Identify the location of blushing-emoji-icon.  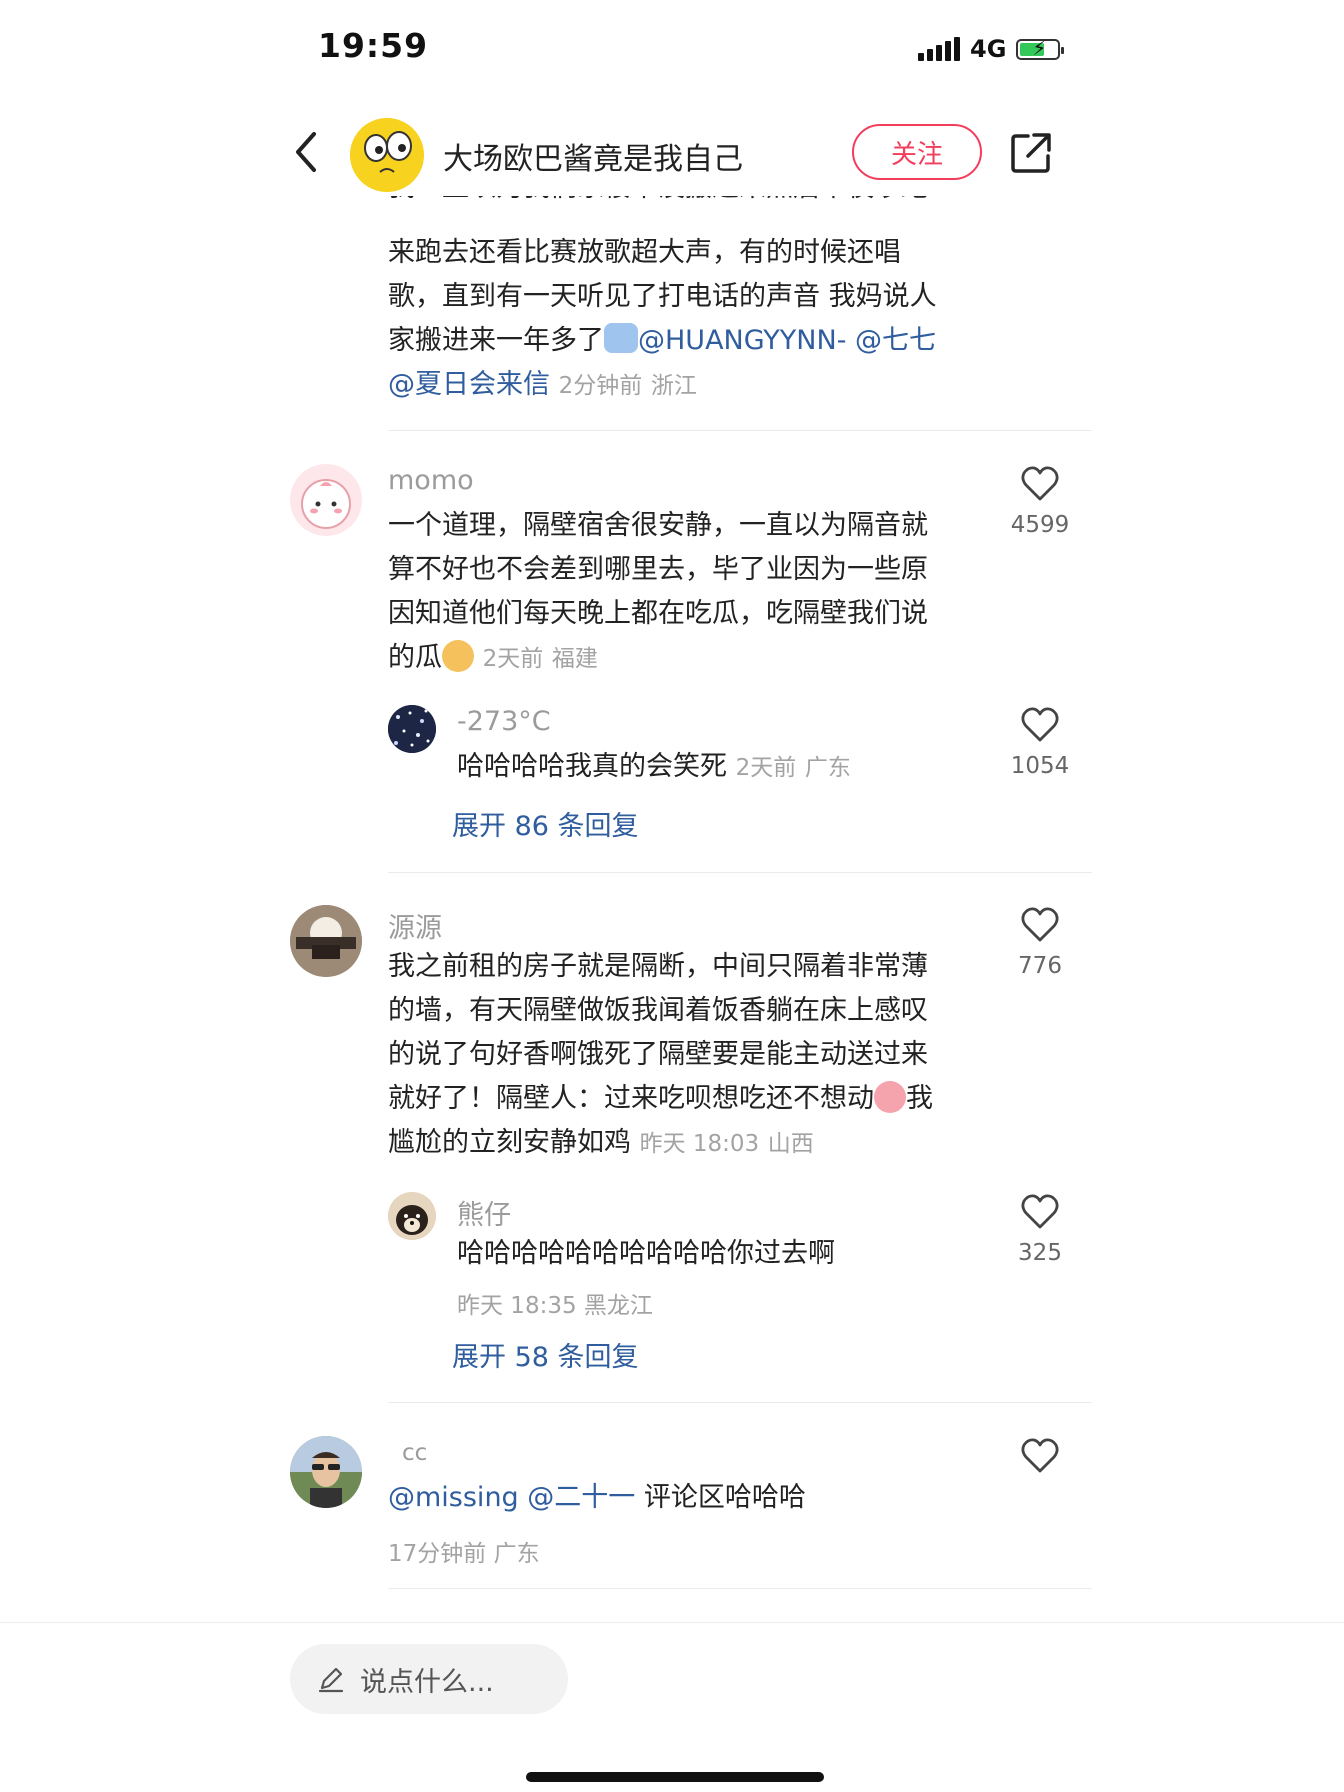
(890, 1097).